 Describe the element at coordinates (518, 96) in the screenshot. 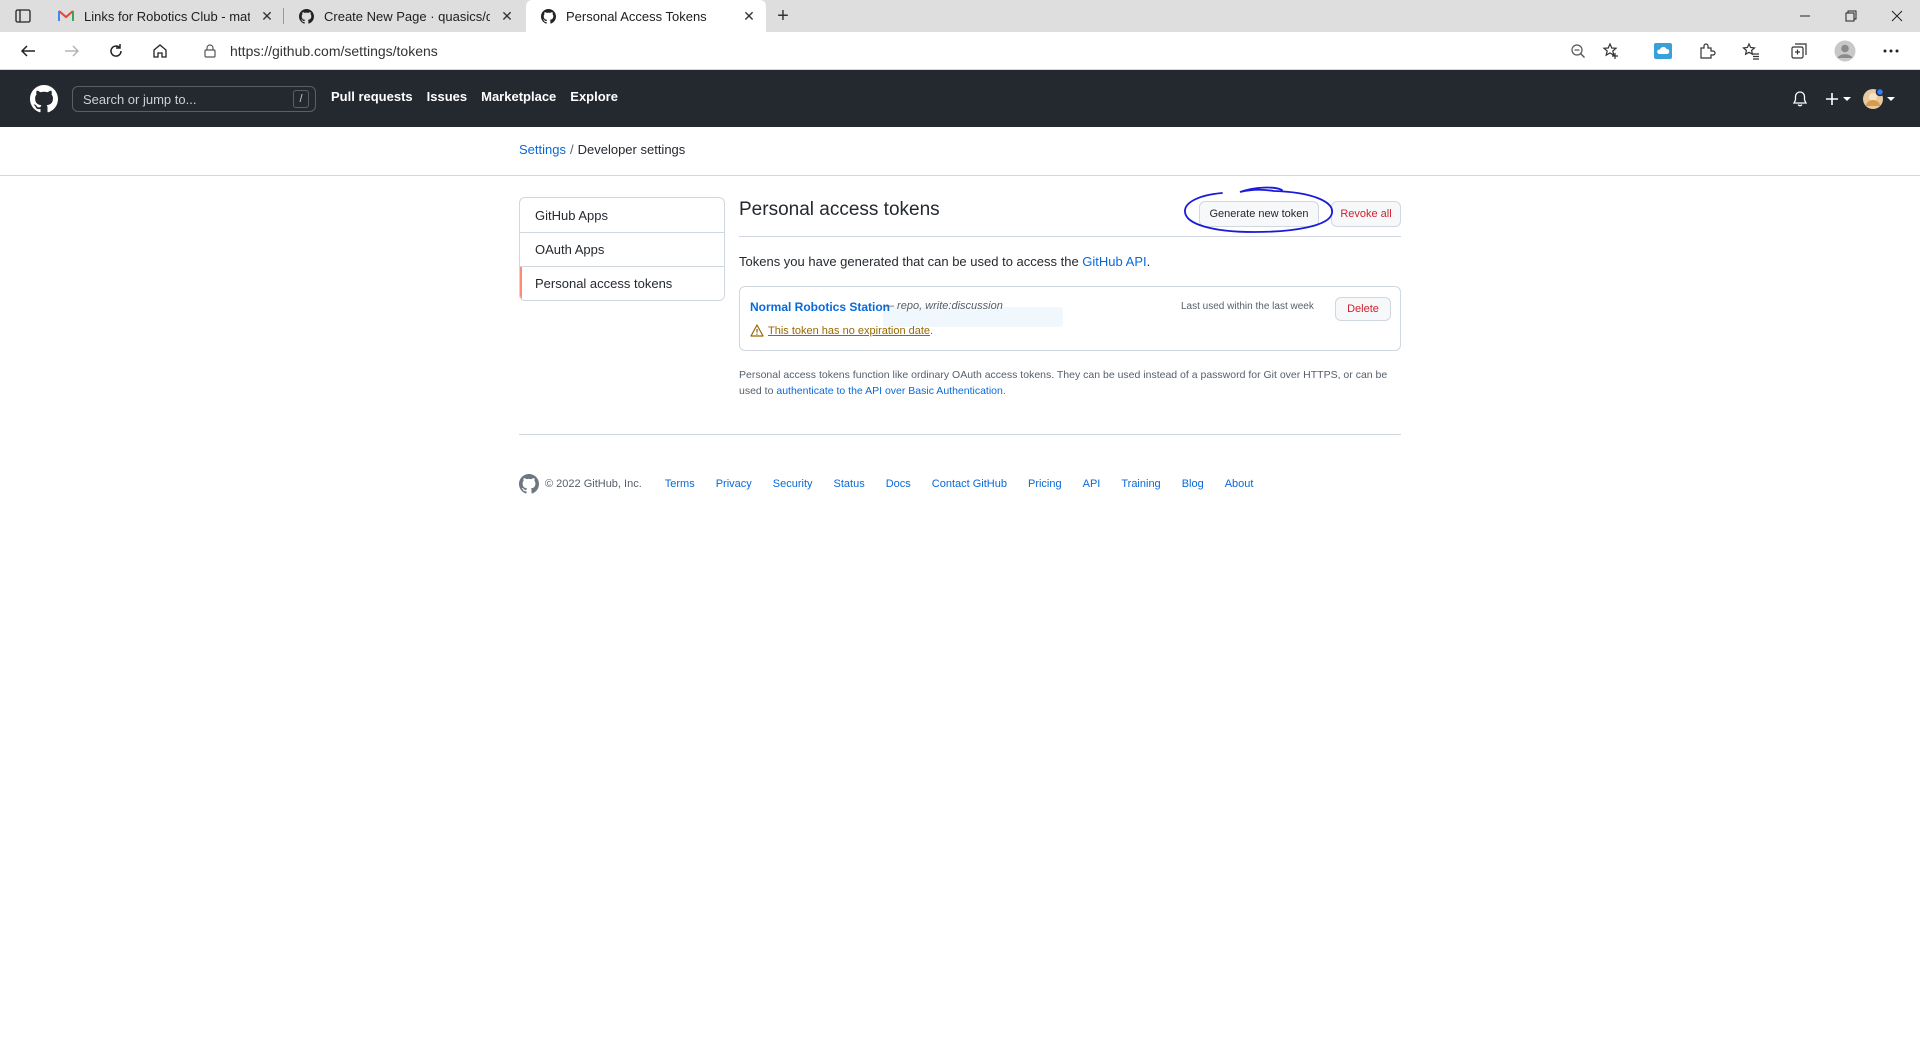

I see `nav-marketplace: Marketplace` at that location.